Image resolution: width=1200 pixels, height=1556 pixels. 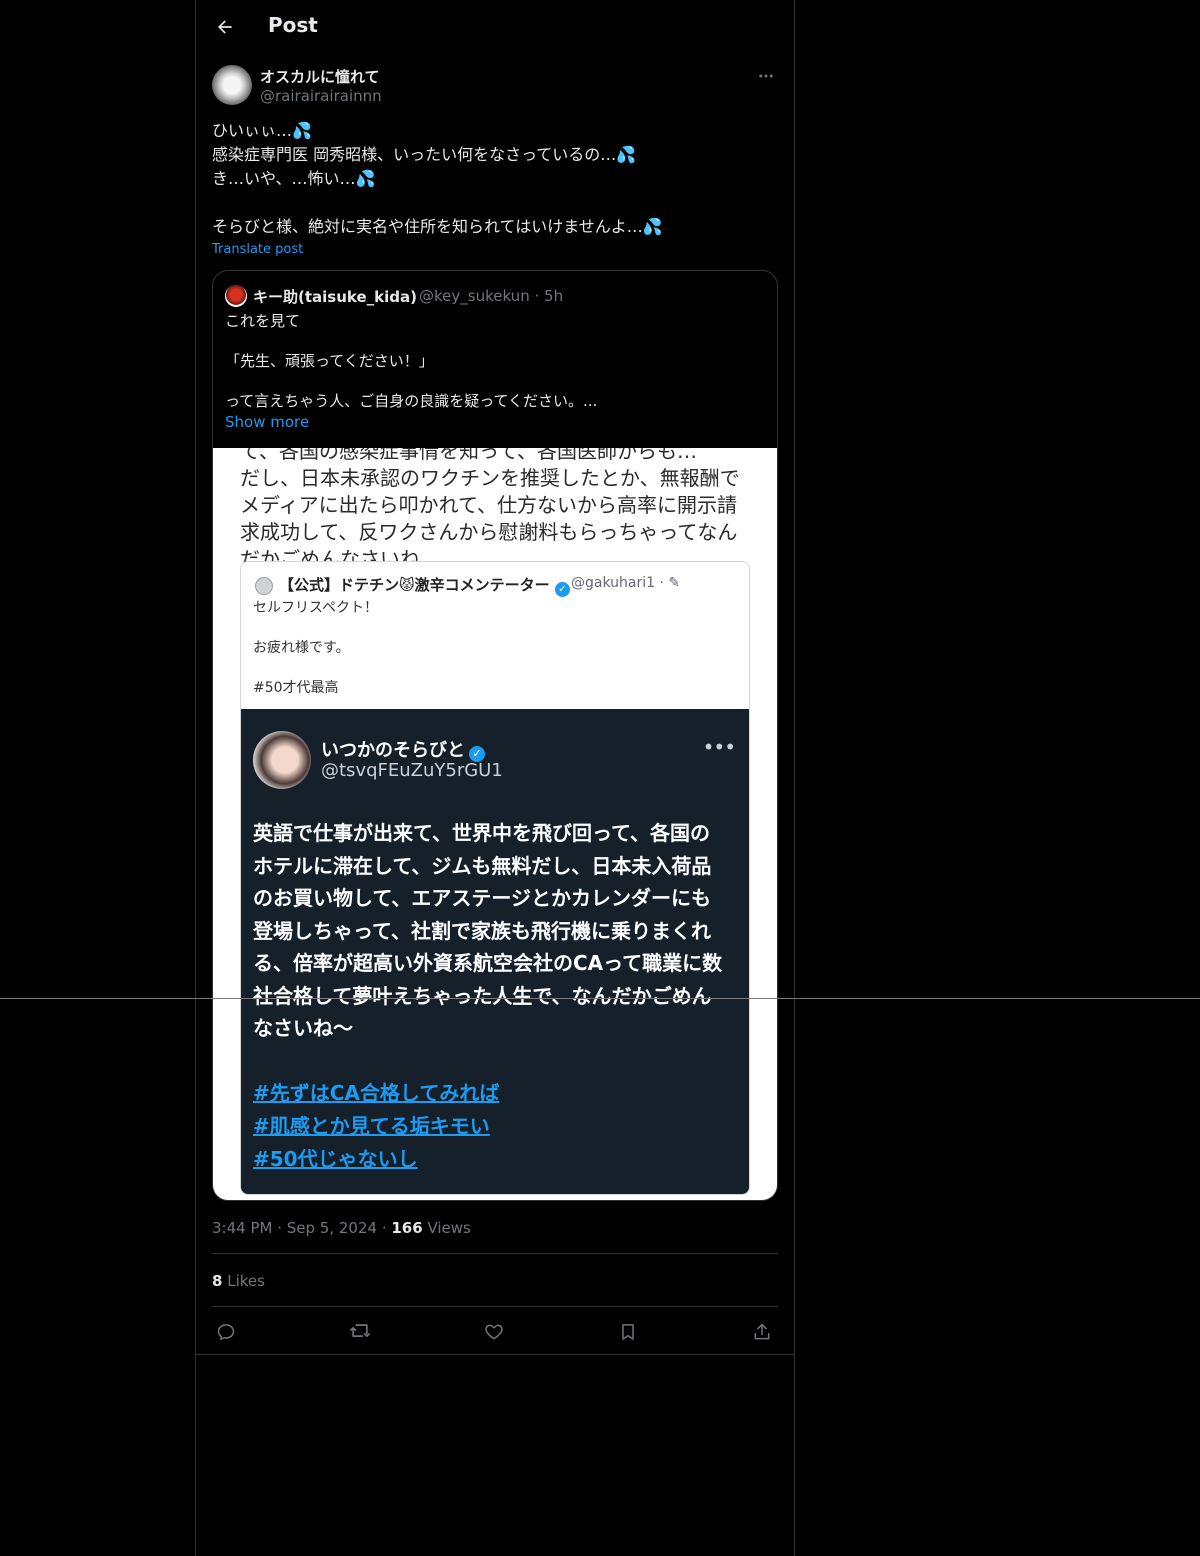 What do you see at coordinates (264, 586) in the screenshot?
I see `inner-card-avatar` at bounding box center [264, 586].